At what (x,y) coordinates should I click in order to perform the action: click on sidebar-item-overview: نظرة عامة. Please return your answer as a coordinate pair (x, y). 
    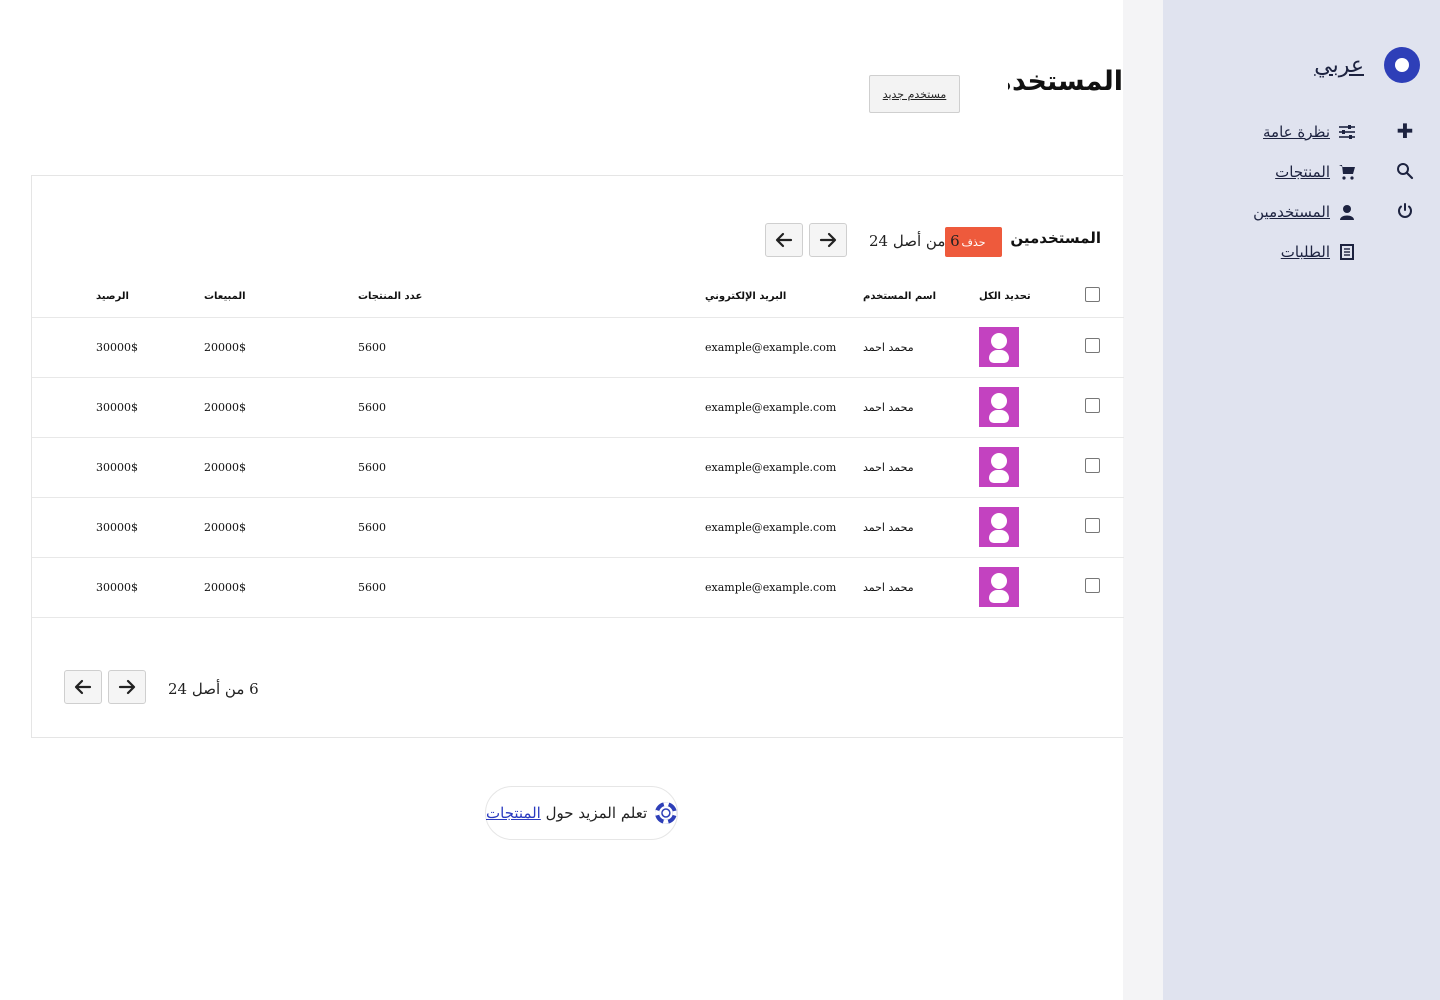
    Looking at the image, I should click on (1304, 132).